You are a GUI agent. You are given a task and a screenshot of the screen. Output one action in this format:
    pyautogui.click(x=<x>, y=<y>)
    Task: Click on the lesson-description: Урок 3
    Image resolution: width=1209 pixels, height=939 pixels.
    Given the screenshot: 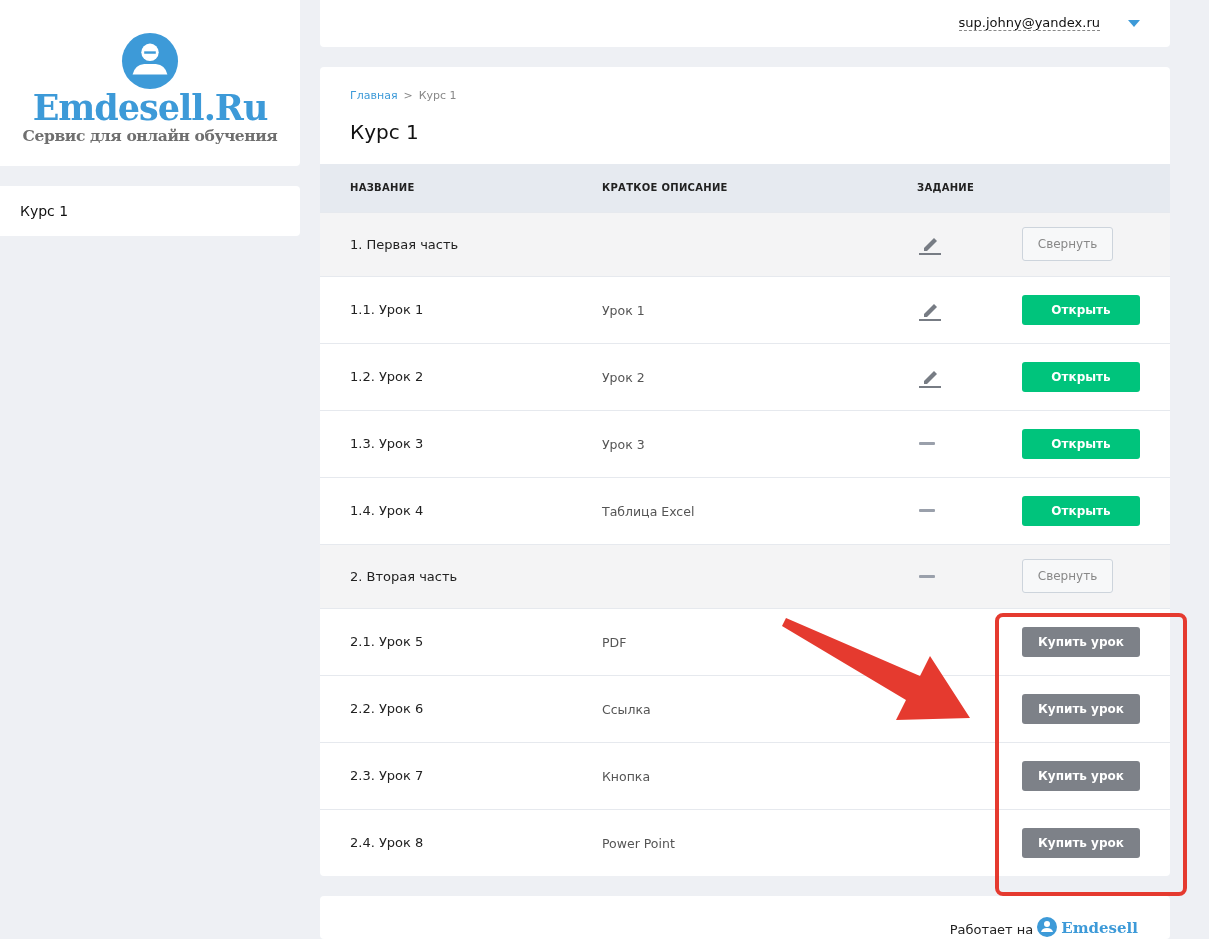 What is the action you would take?
    pyautogui.click(x=623, y=445)
    